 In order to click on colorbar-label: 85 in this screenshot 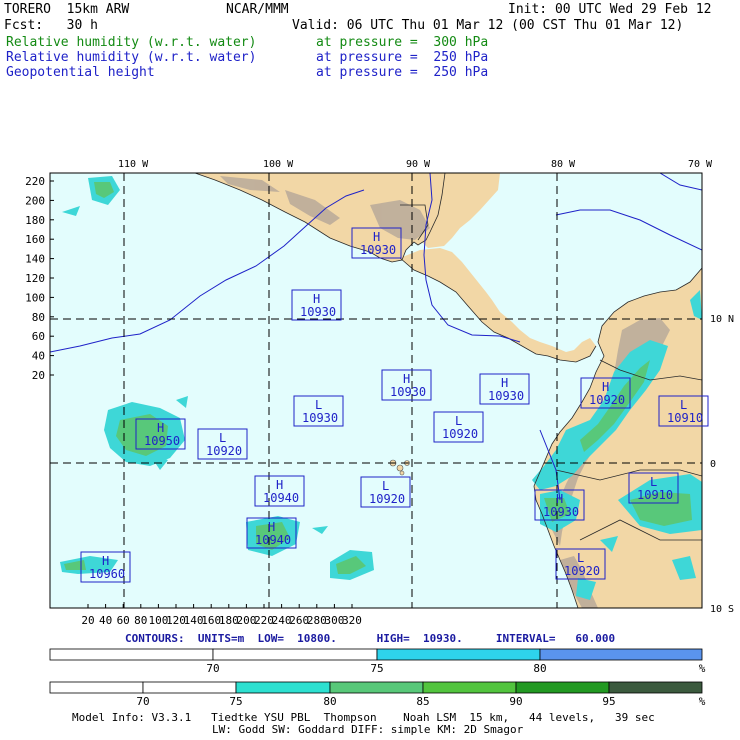, I will do `click(422, 701)`.